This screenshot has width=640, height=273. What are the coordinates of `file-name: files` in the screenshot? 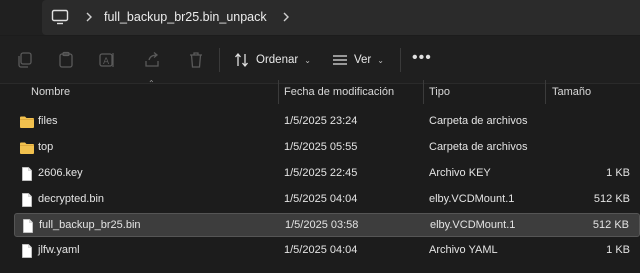 It's located at (48, 121).